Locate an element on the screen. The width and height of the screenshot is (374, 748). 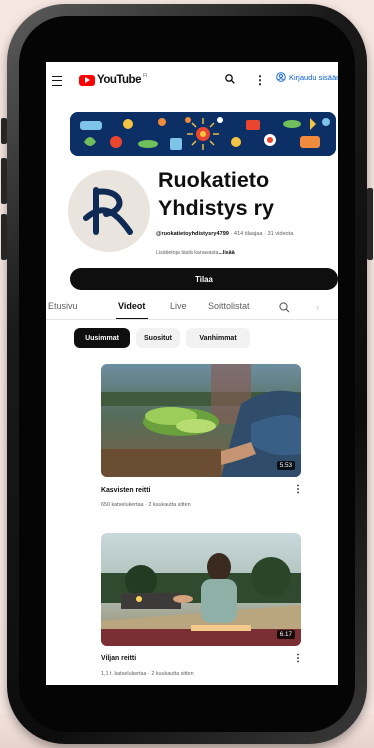
channel-name-line1: Ruokatieto is located at coordinates (214, 180).